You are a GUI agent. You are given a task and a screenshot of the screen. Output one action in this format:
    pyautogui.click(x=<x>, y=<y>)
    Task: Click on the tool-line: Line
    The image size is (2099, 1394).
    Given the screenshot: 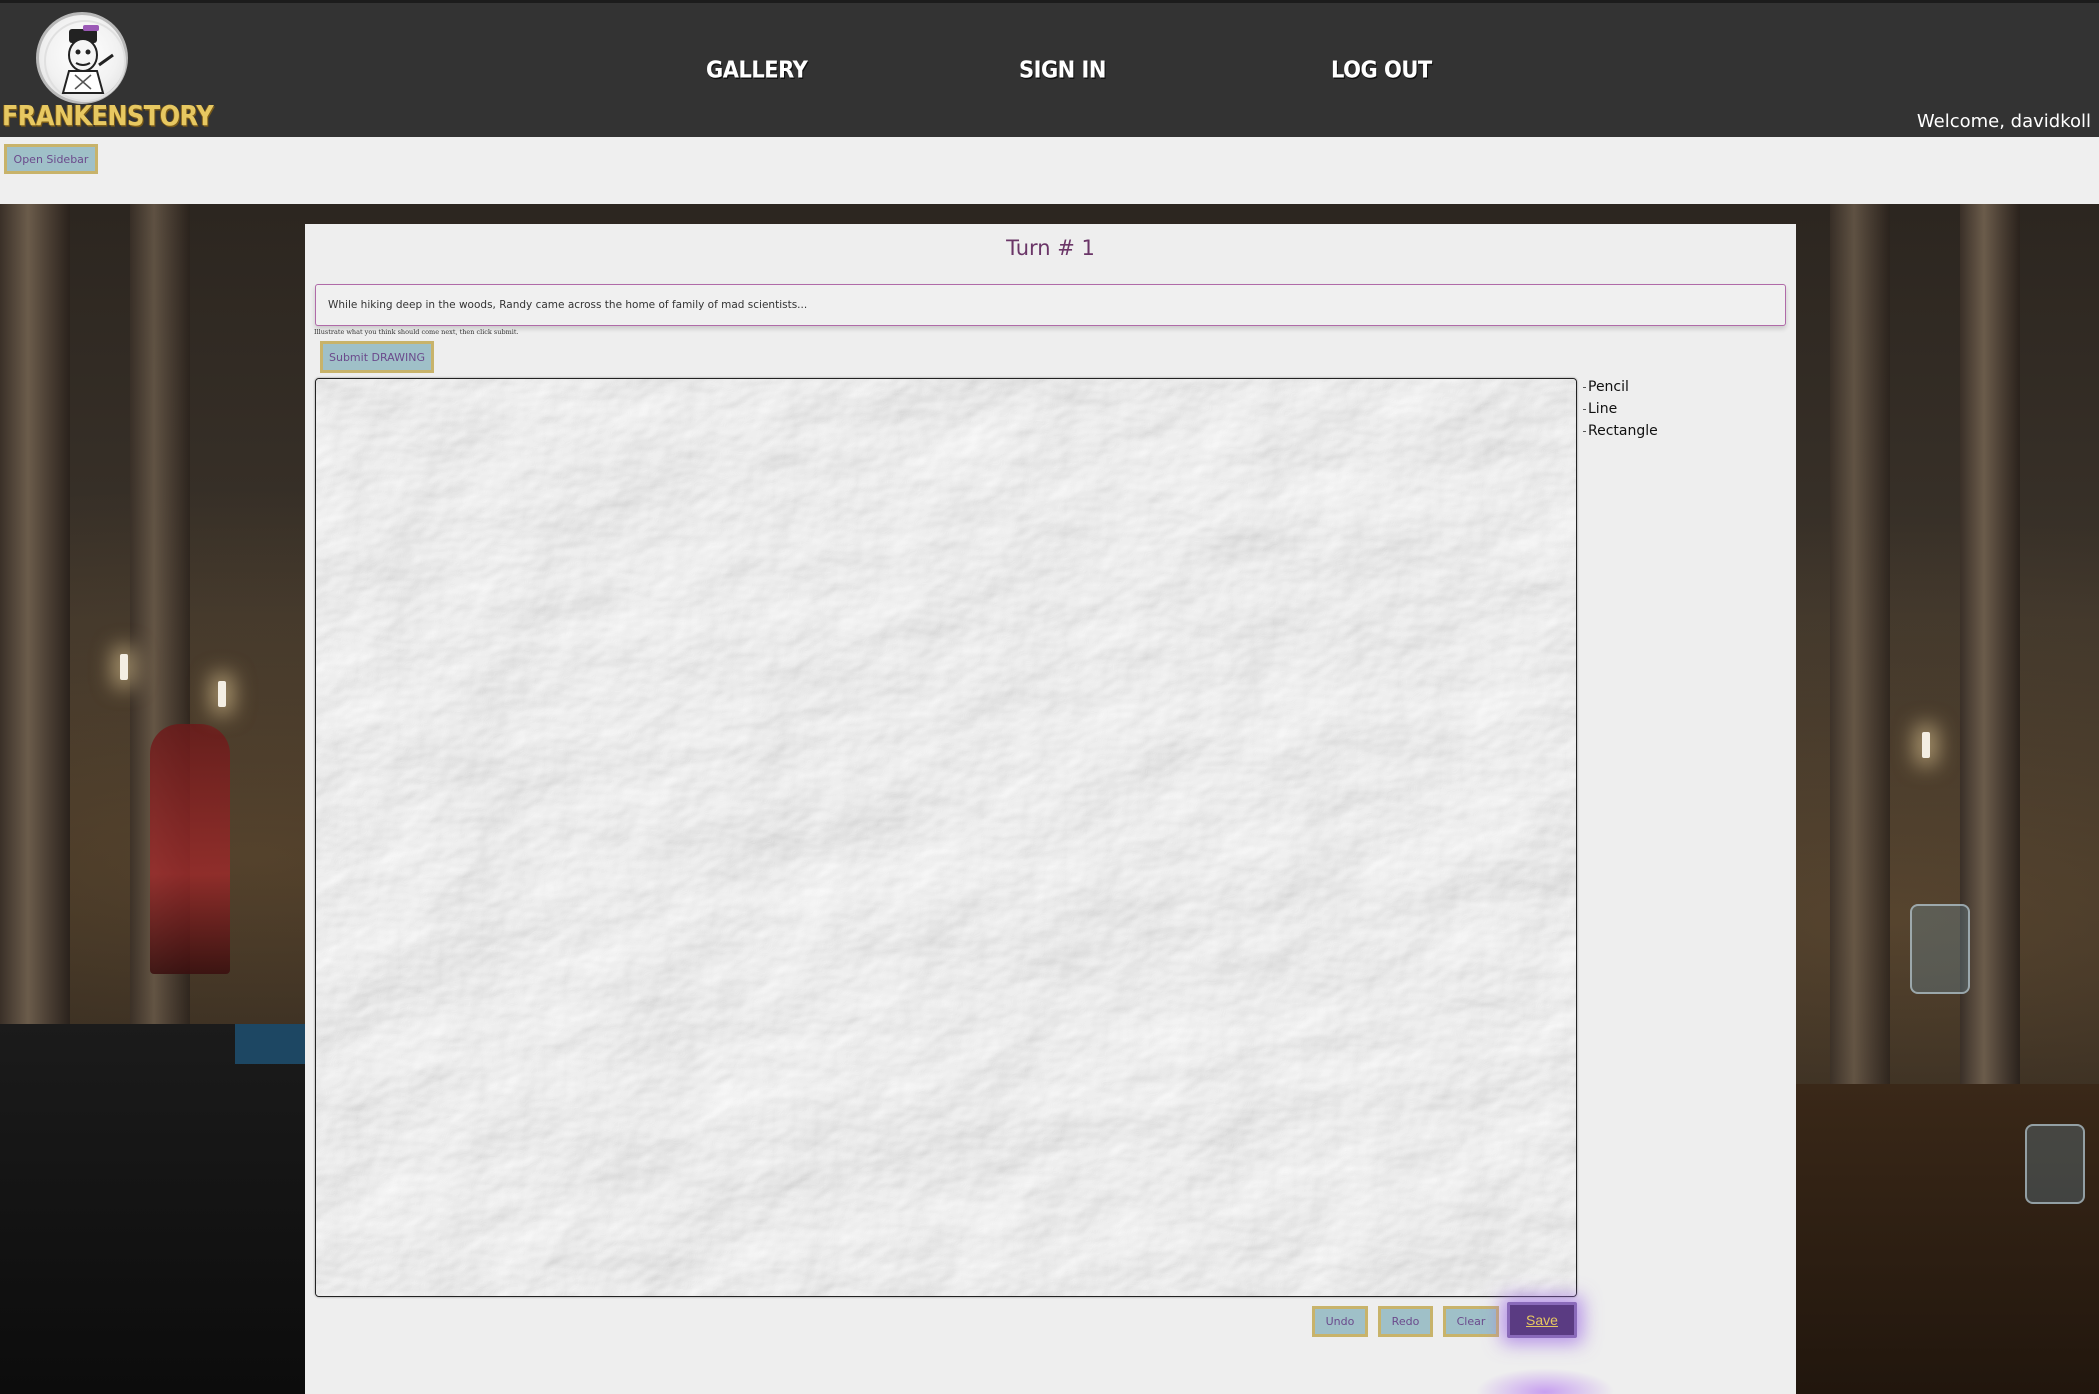 What is the action you would take?
    pyautogui.click(x=1620, y=409)
    